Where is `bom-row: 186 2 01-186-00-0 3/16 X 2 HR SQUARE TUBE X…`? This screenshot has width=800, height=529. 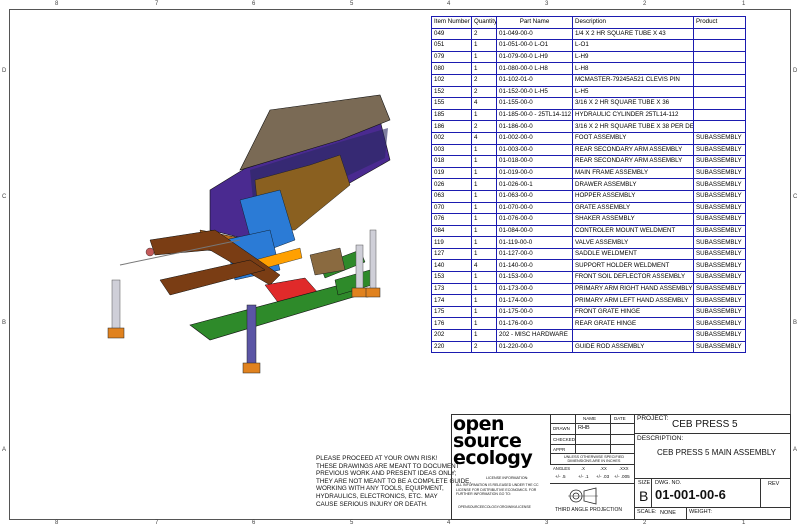
bom-row: 186 2 01-186-00-0 3/16 X 2 HR SQUARE TUBE X… is located at coordinates (588, 126).